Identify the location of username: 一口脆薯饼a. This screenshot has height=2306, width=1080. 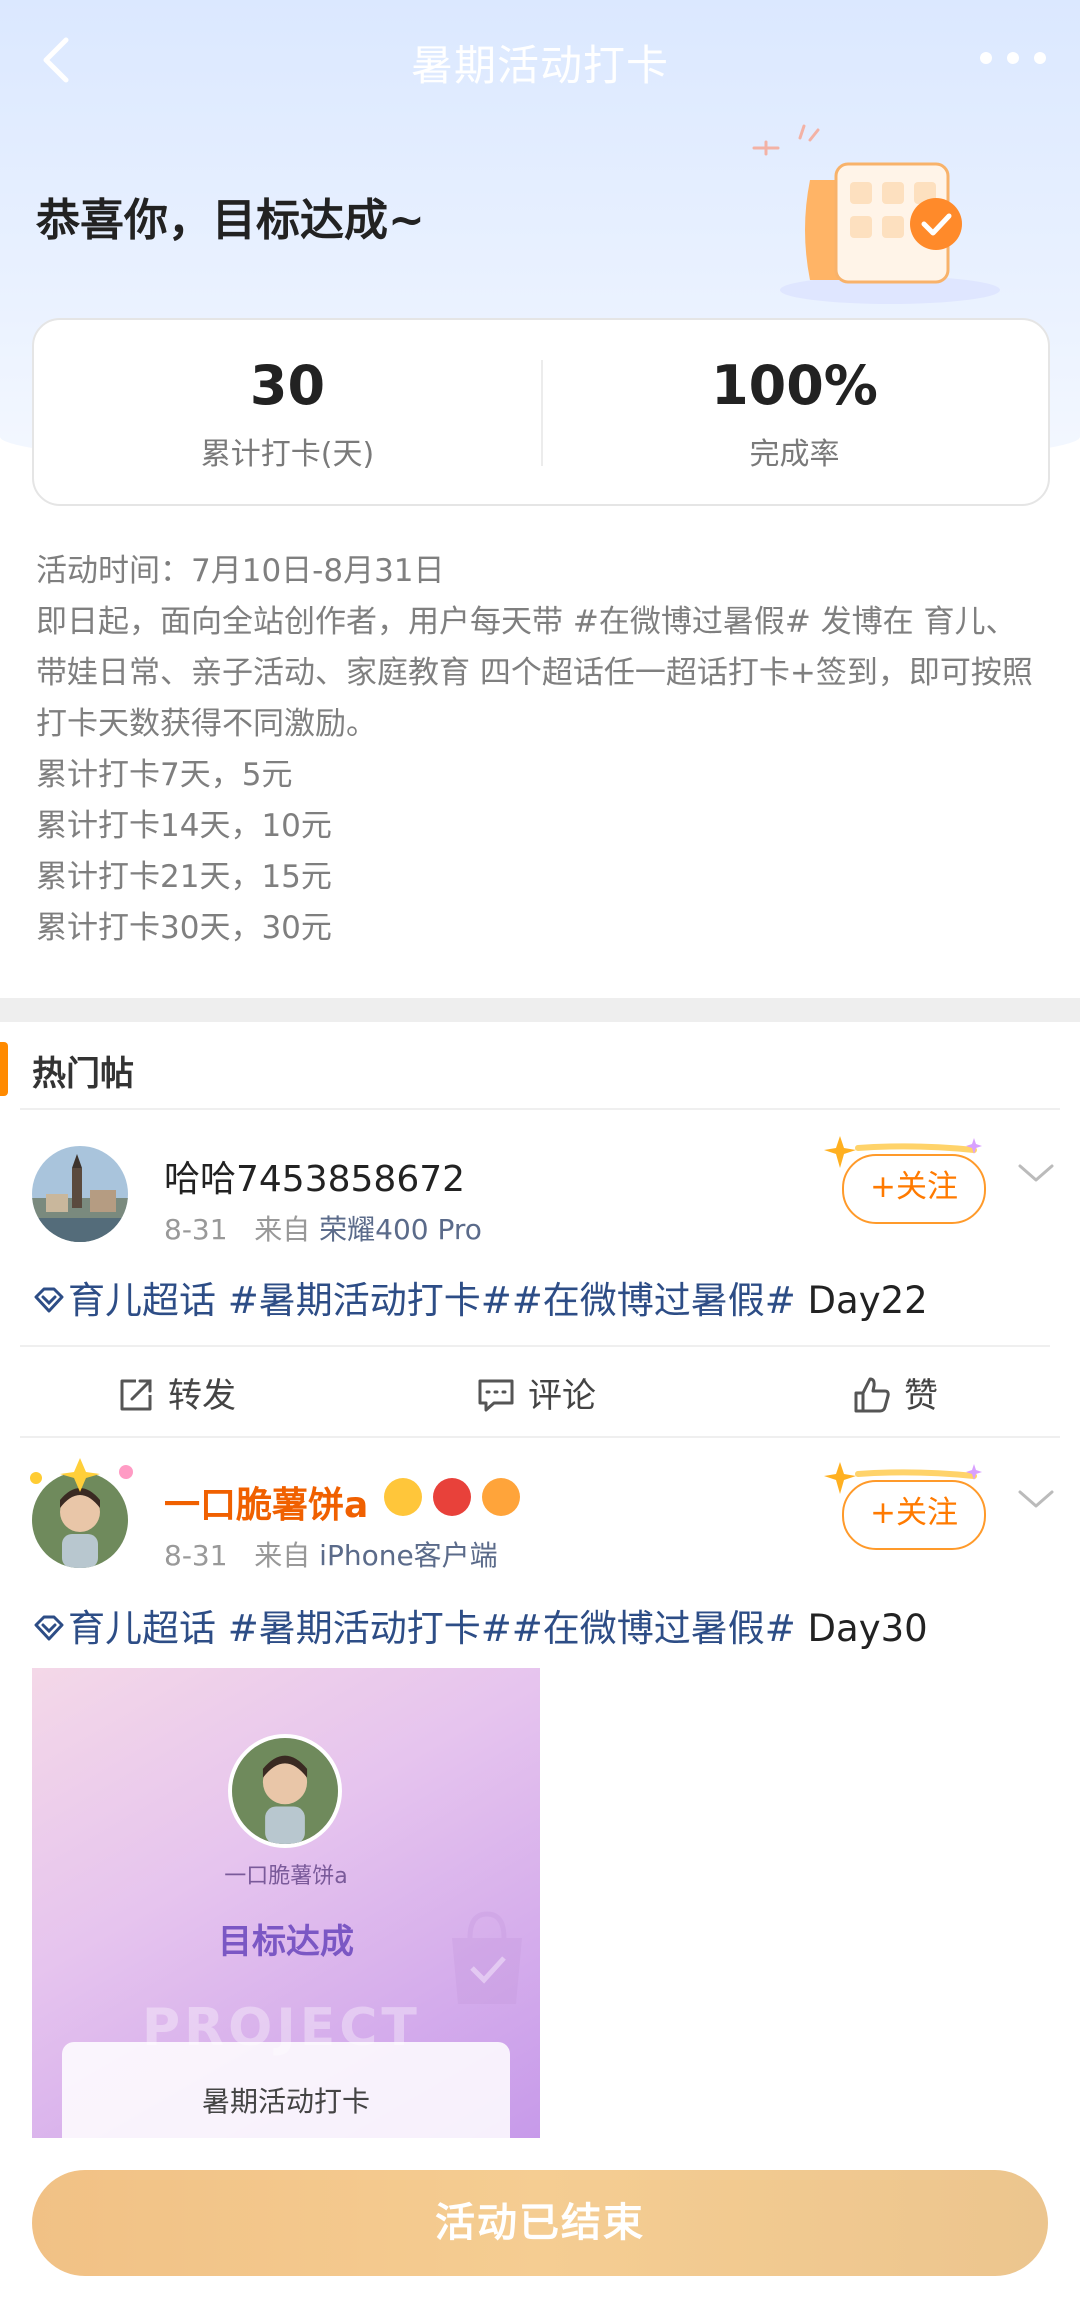
(266, 1502).